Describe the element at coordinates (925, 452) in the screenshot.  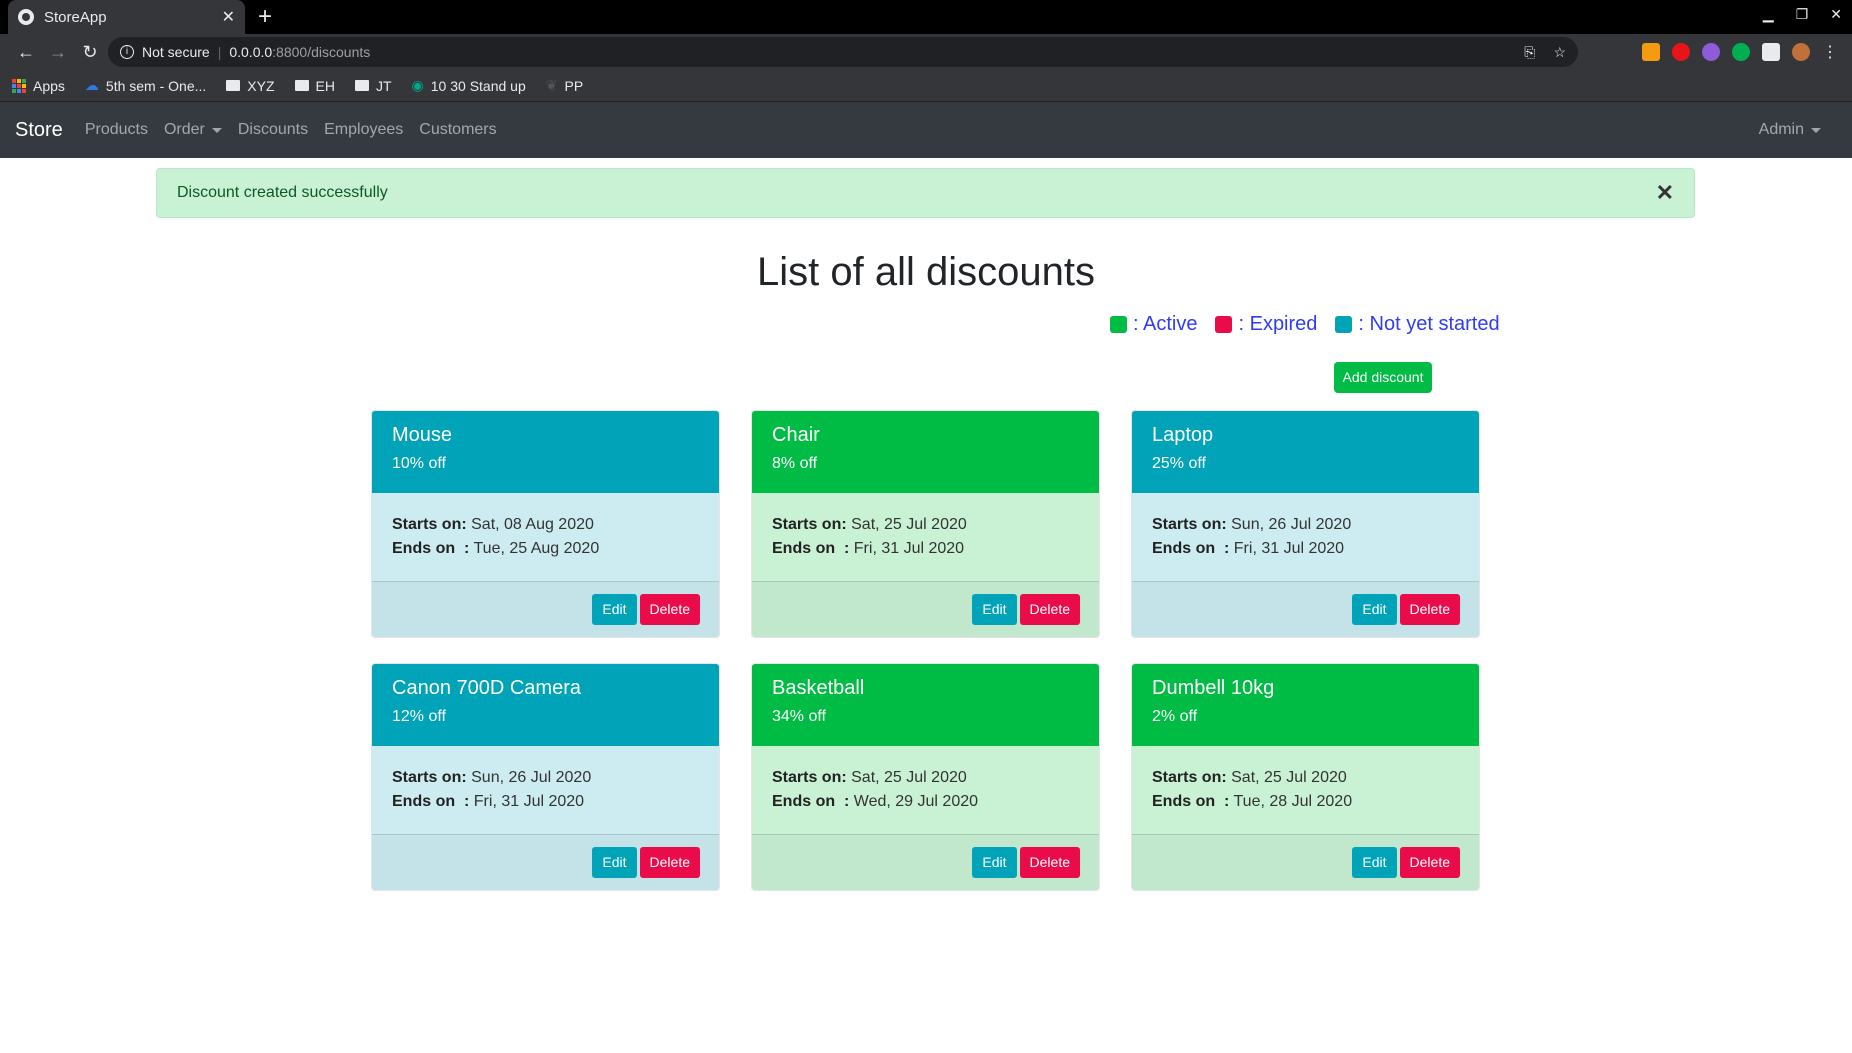
I see `card-header: Chair 8% off` at that location.